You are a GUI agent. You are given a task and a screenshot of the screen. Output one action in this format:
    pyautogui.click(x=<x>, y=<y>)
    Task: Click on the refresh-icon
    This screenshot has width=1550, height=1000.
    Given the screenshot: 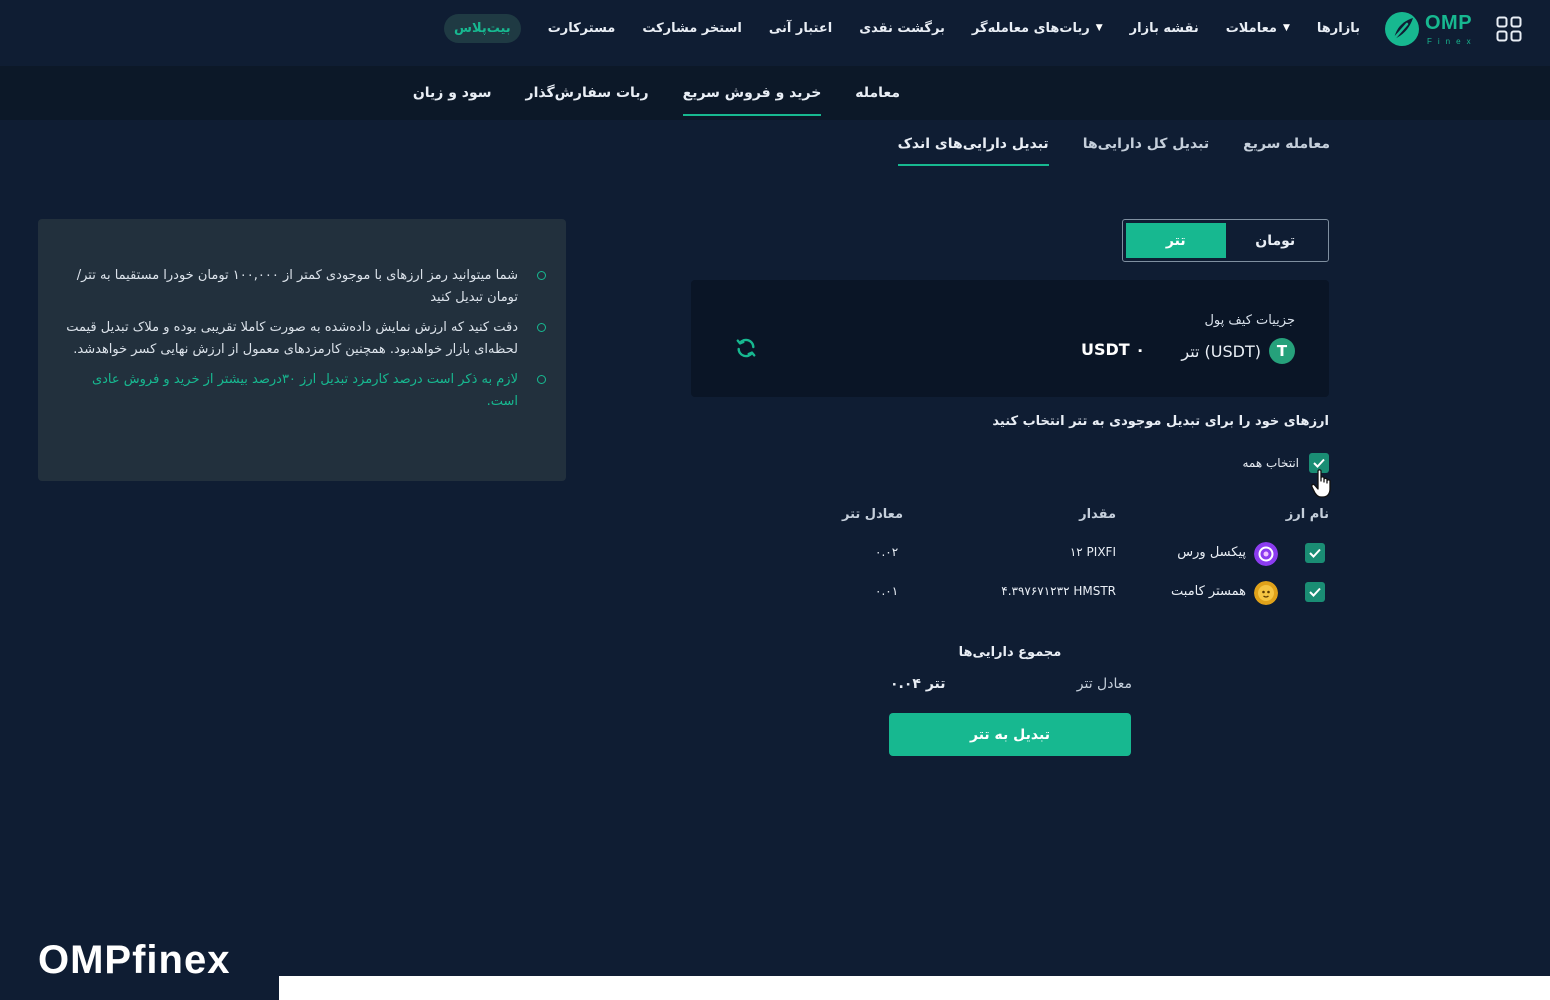 What is the action you would take?
    pyautogui.click(x=746, y=348)
    